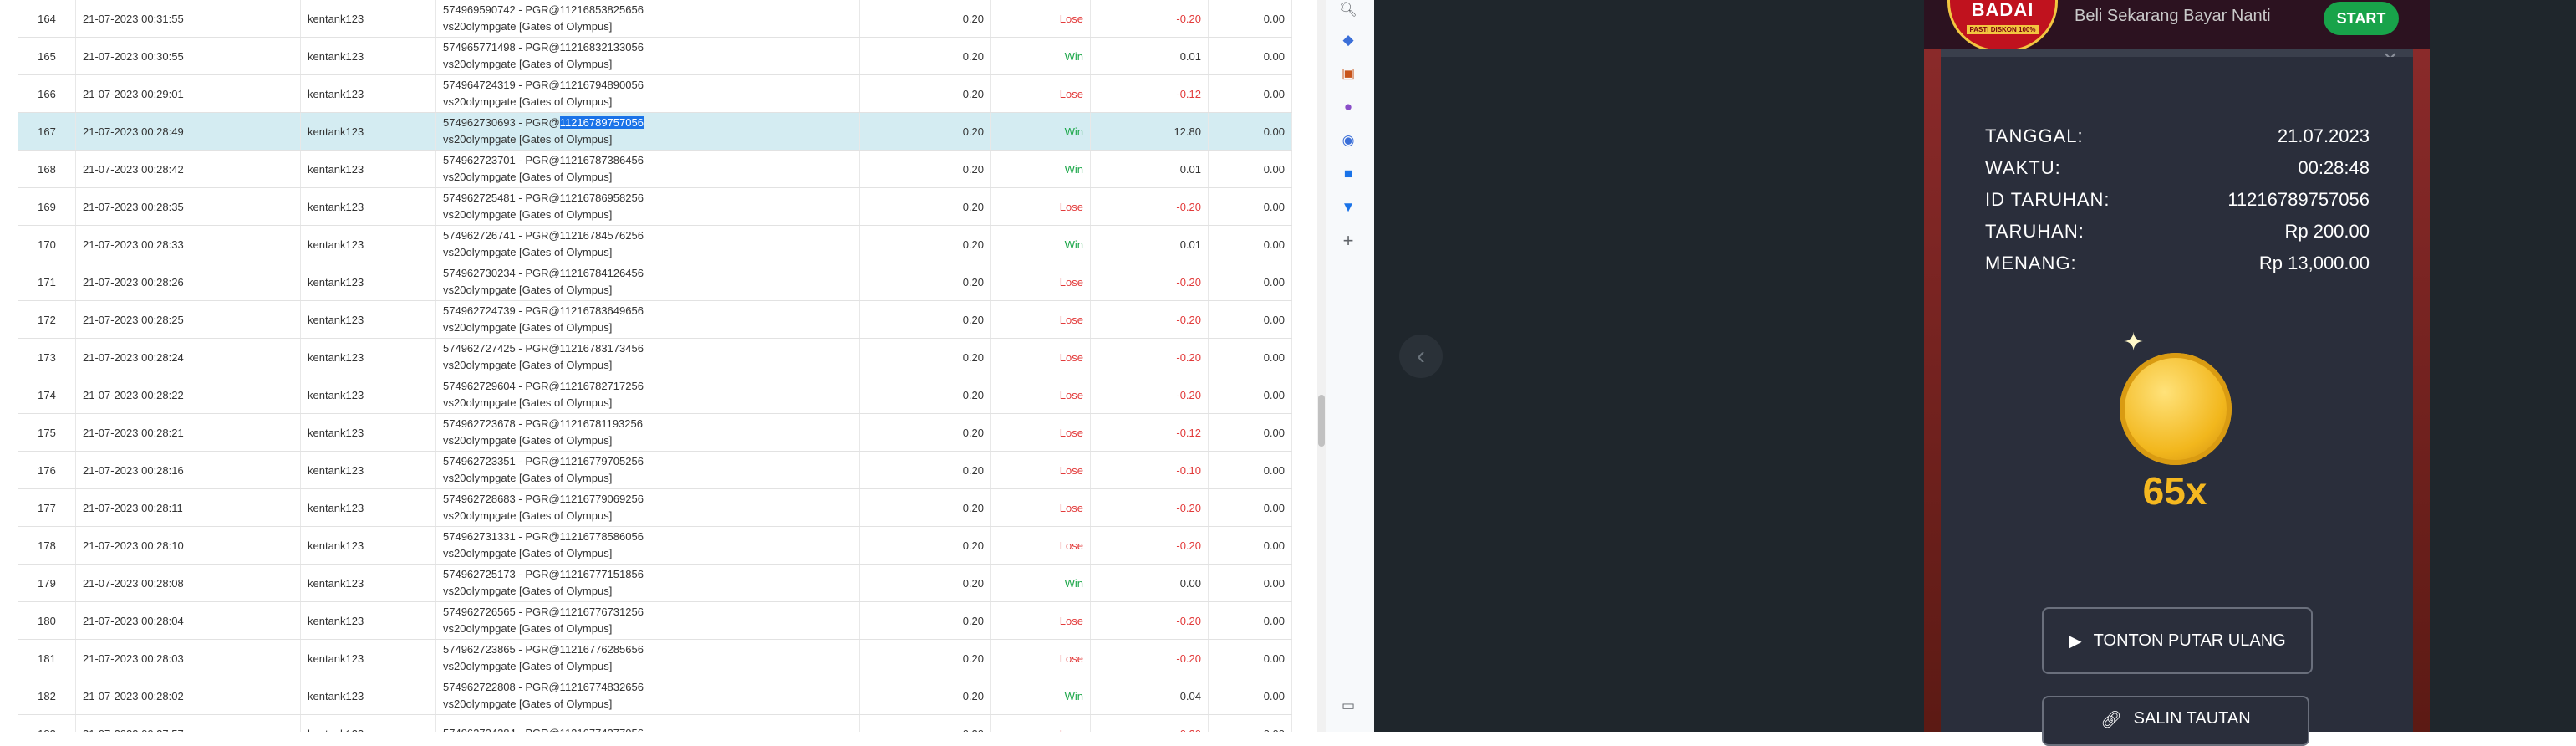 The height and width of the screenshot is (746, 2576). Describe the element at coordinates (47, 583) in the screenshot. I see `row-number: 179` at that location.